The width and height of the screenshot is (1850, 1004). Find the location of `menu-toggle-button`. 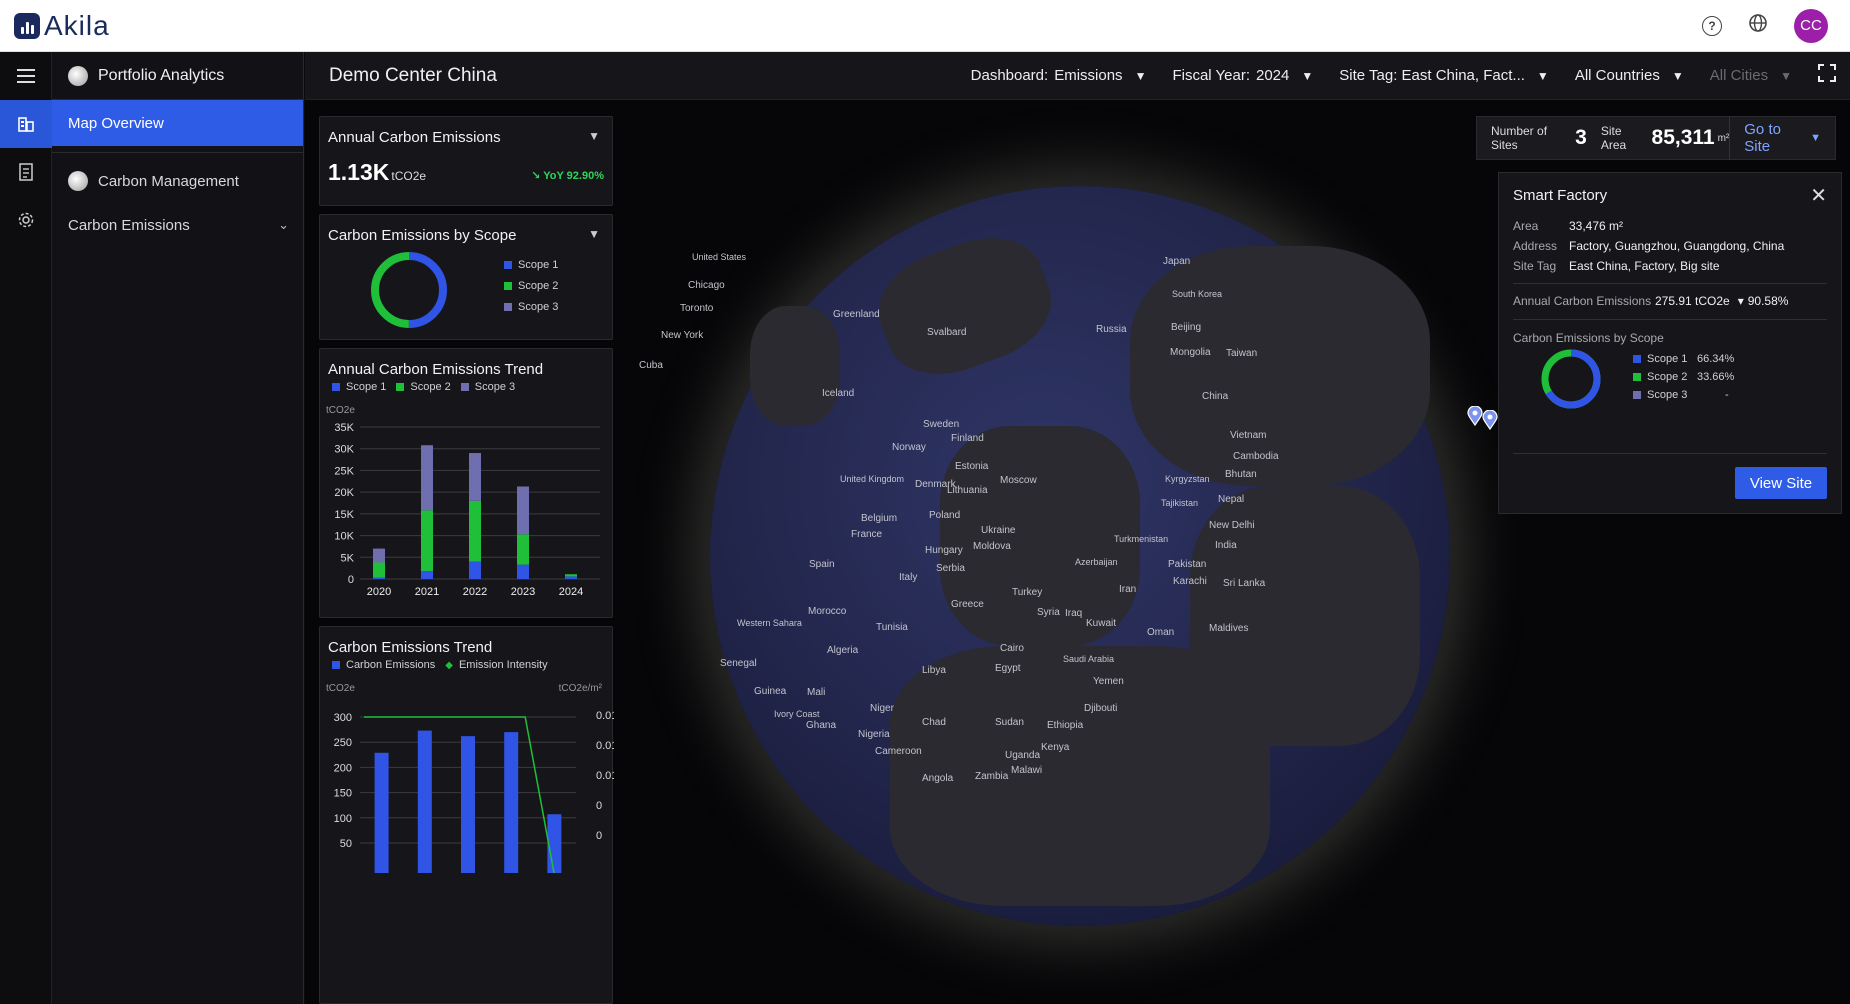

menu-toggle-button is located at coordinates (26, 76).